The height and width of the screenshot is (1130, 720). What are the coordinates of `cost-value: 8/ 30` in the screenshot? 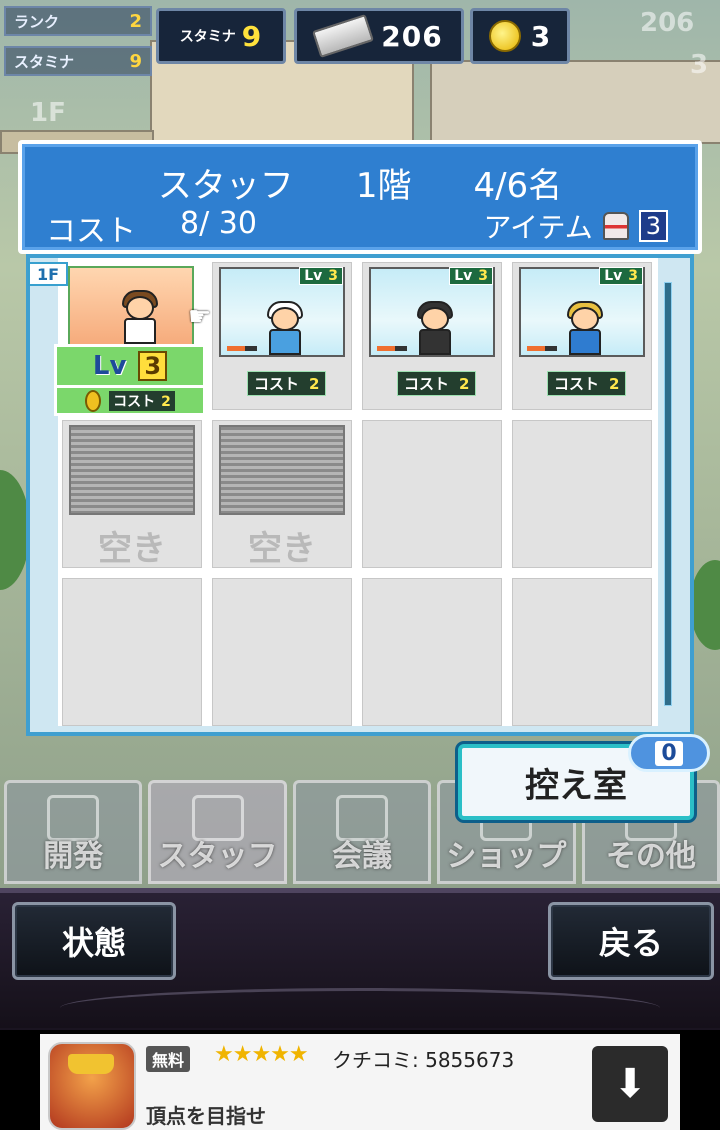 It's located at (218, 223).